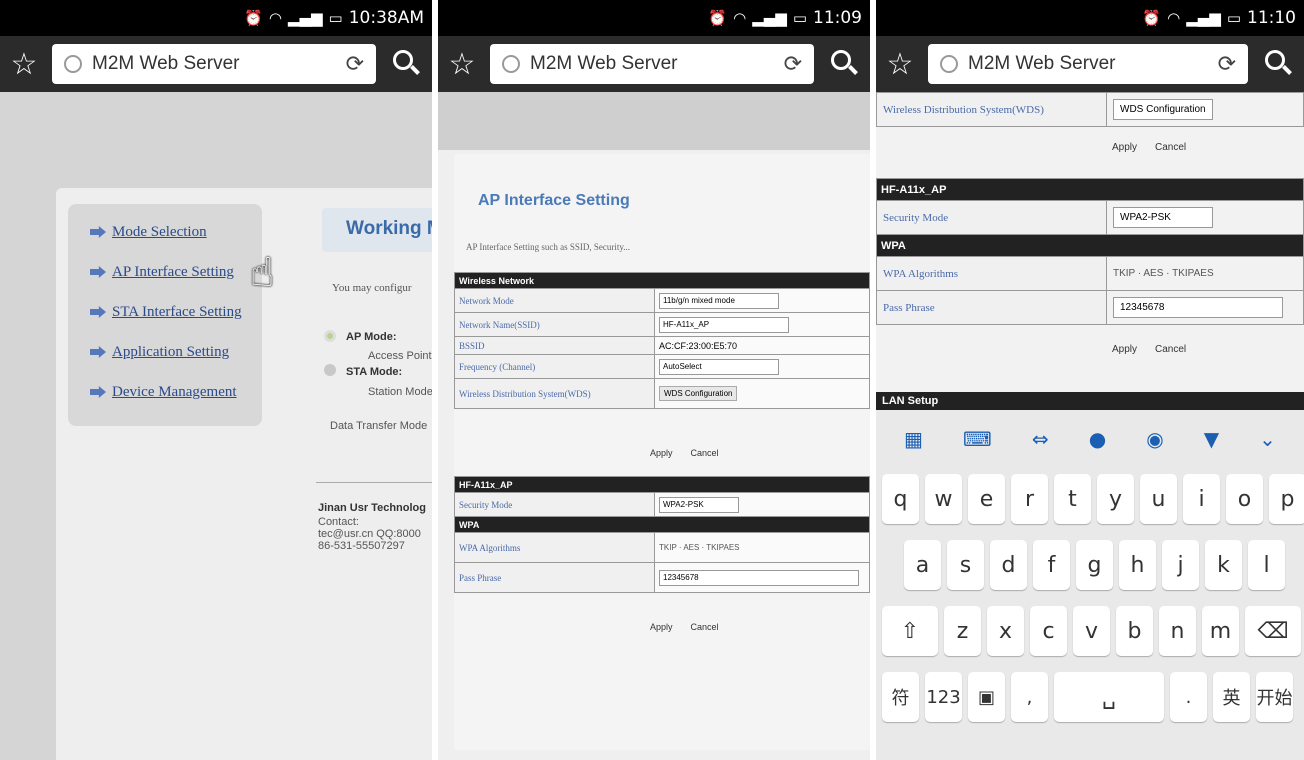  I want to click on ap-mode-label: AP Mode:, so click(371, 337).